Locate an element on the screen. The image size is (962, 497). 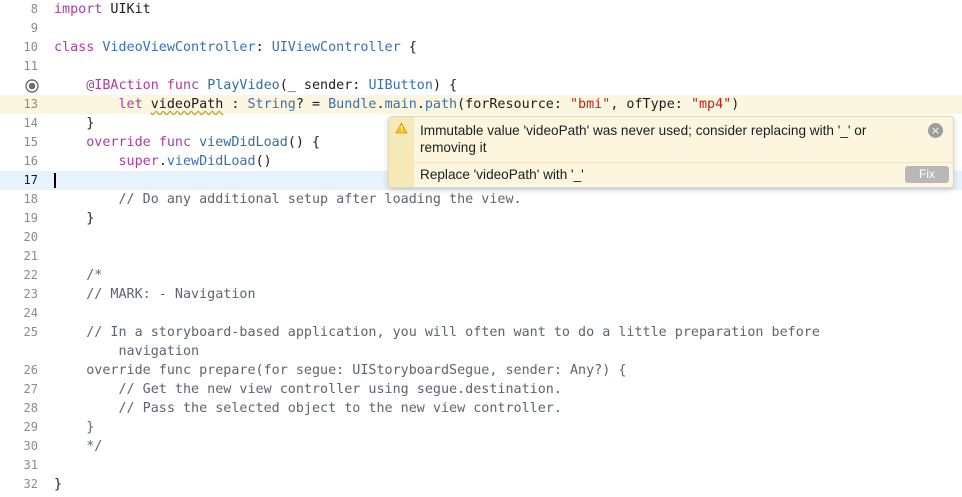
code-token: @IBAction is located at coordinates (122, 85).